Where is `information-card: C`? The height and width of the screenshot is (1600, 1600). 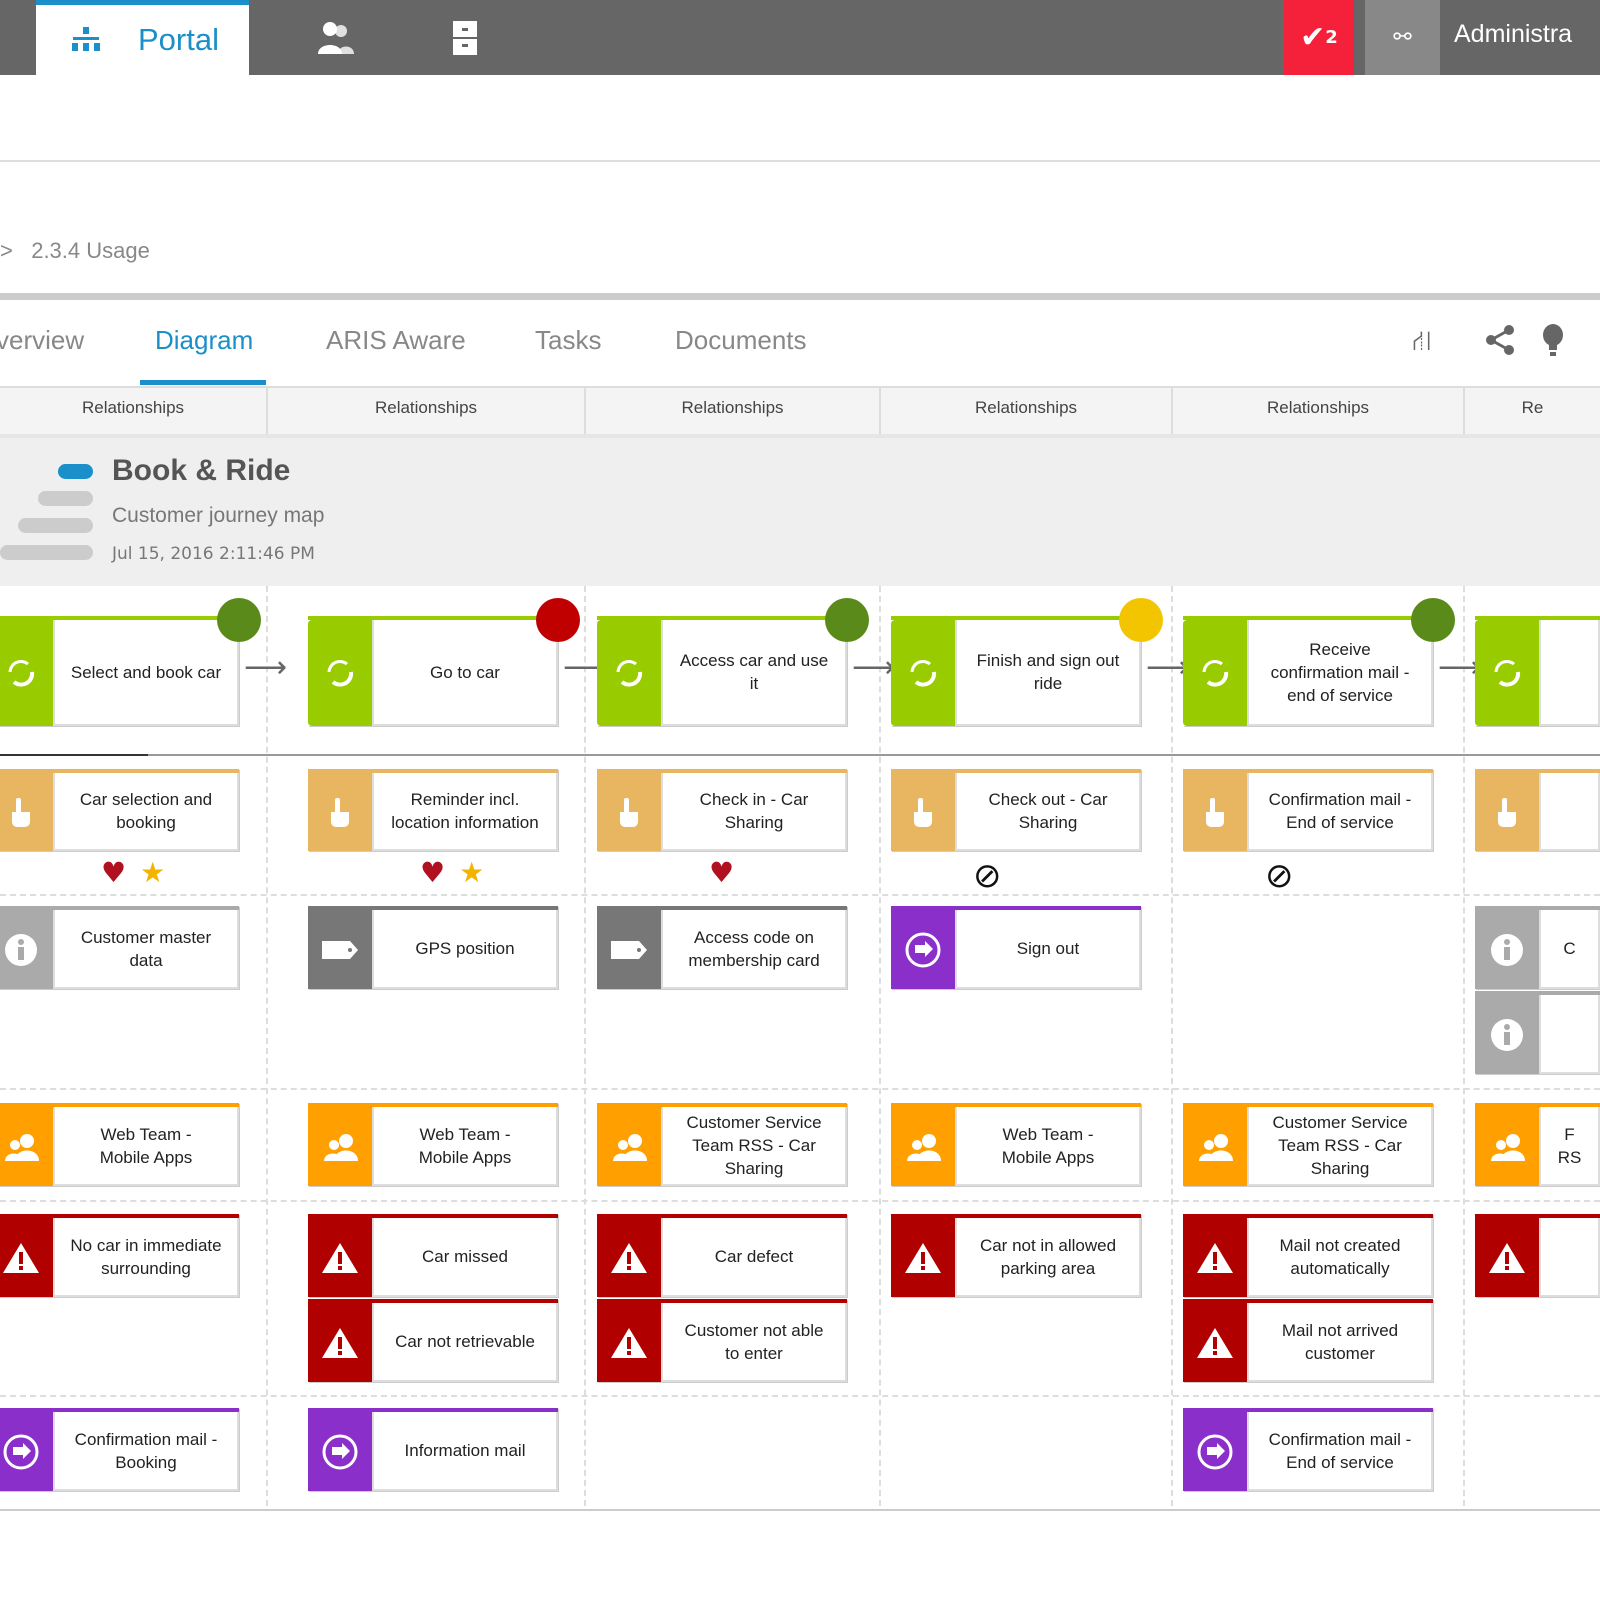 information-card: C is located at coordinates (1537, 947).